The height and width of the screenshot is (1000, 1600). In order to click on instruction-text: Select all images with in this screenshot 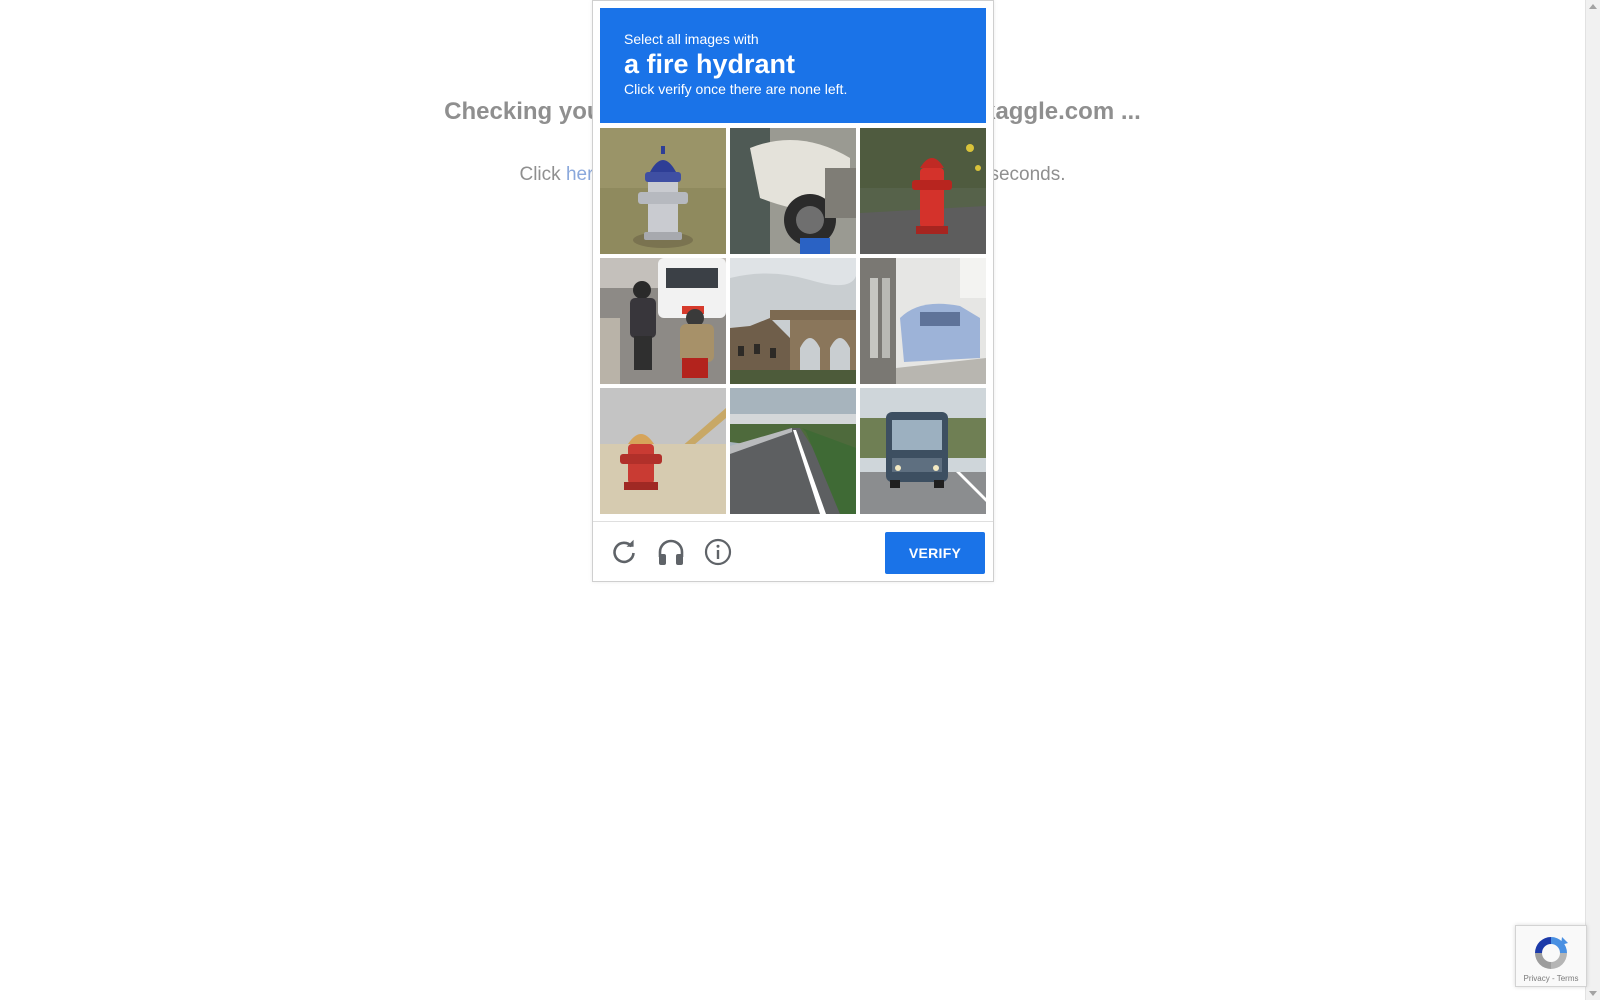, I will do `click(691, 39)`.